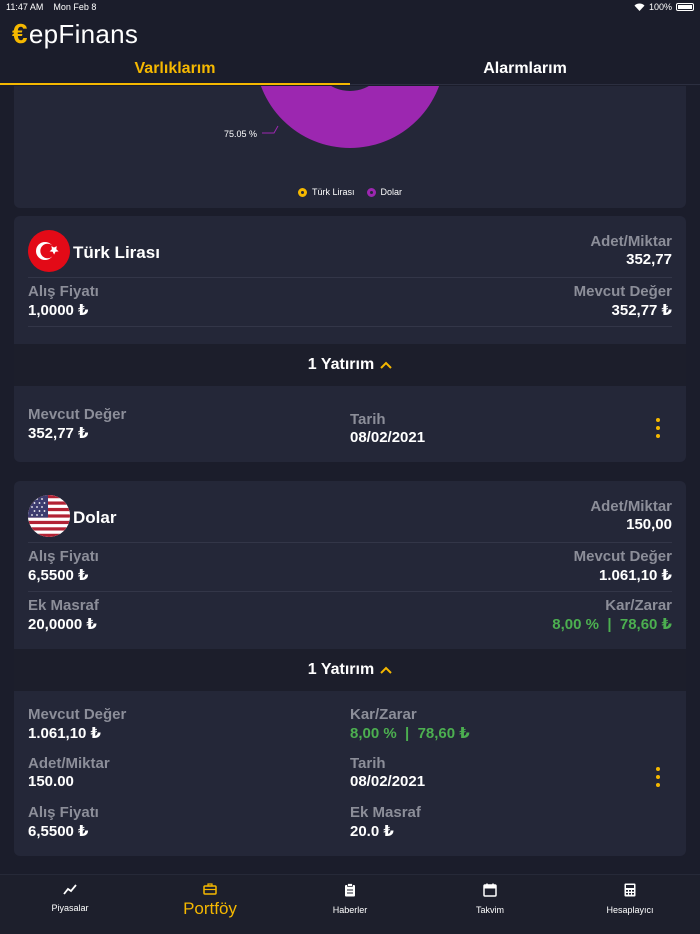  What do you see at coordinates (525, 69) in the screenshot?
I see `tab-alarmlarim: Alarmlarım` at bounding box center [525, 69].